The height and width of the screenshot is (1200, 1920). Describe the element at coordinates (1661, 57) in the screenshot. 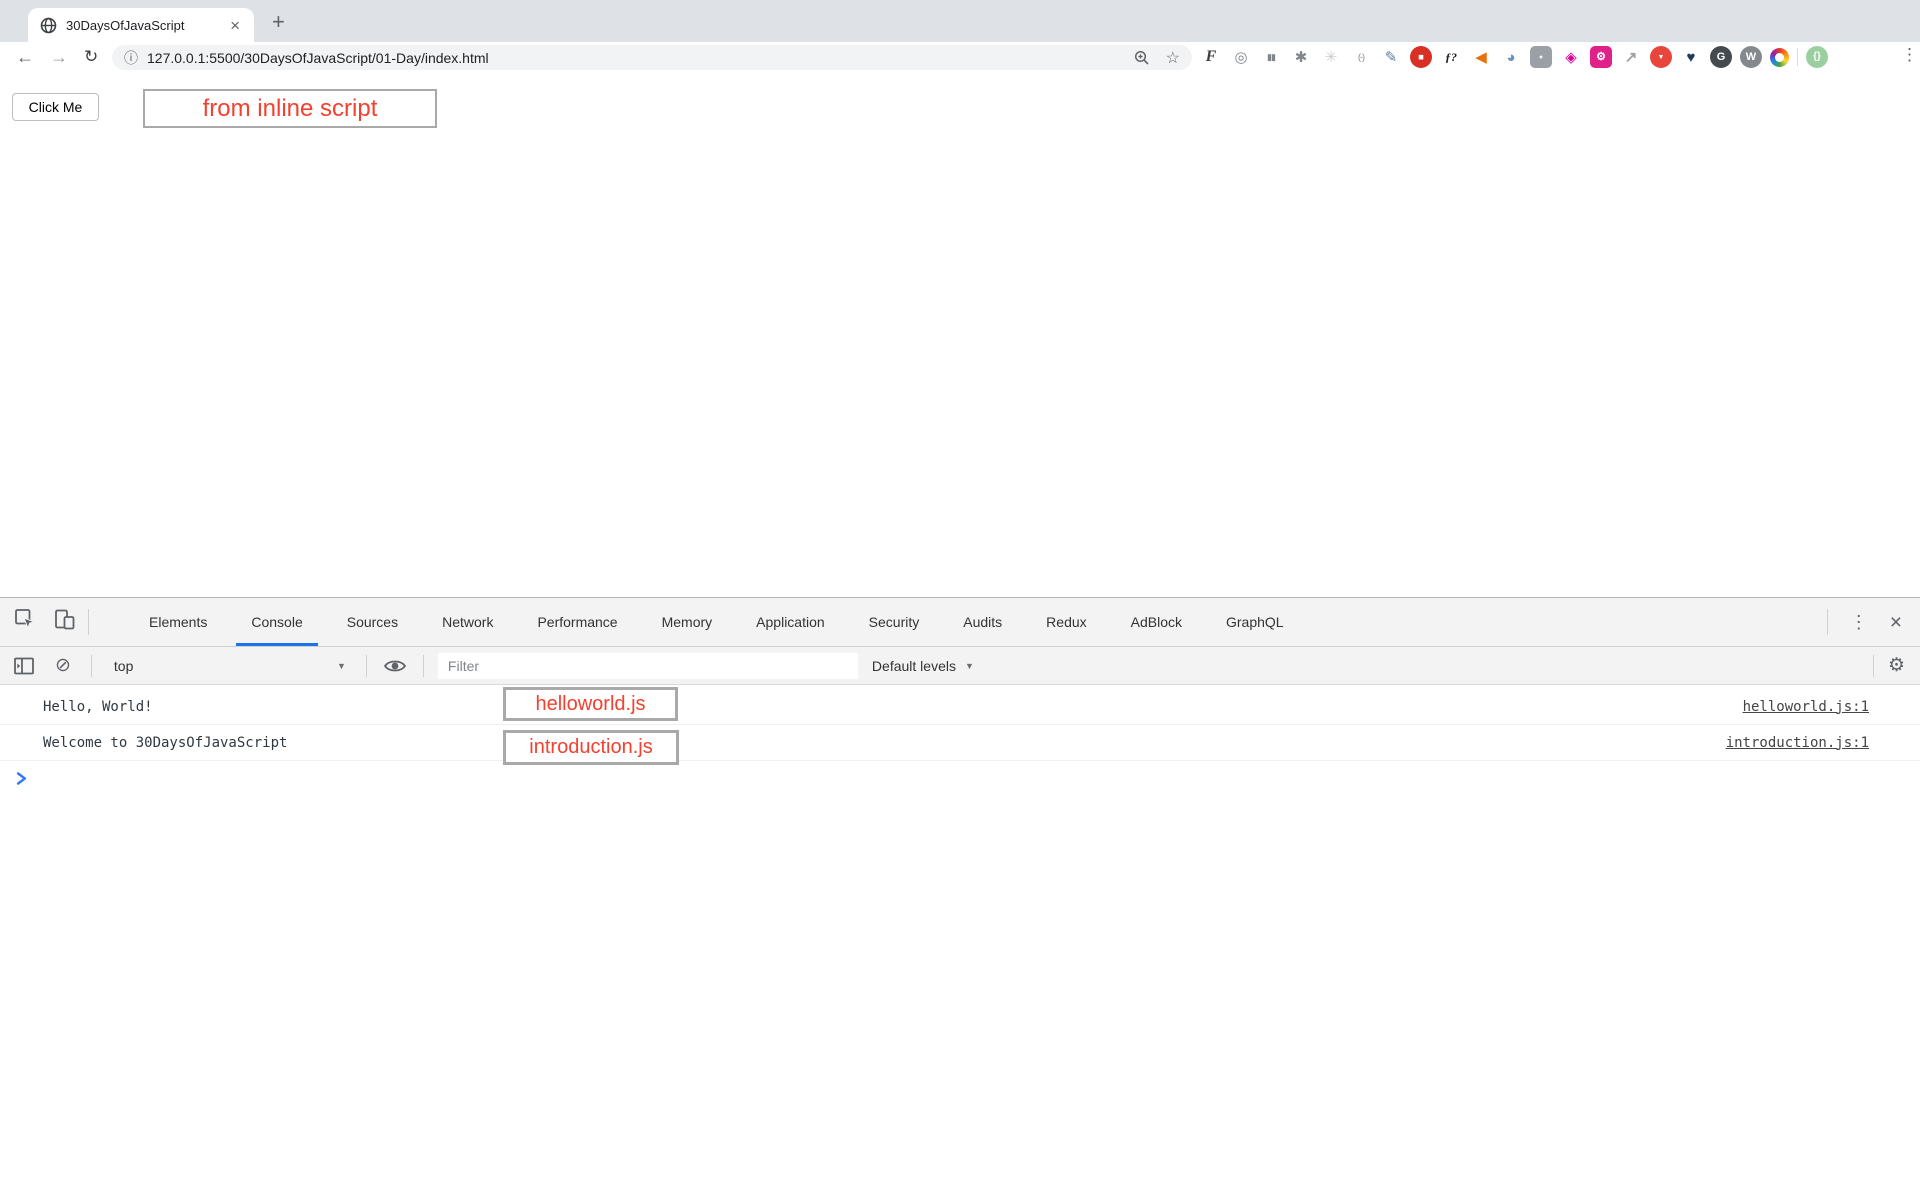

I see `bookmark-circle-extension-icon: ▼` at that location.